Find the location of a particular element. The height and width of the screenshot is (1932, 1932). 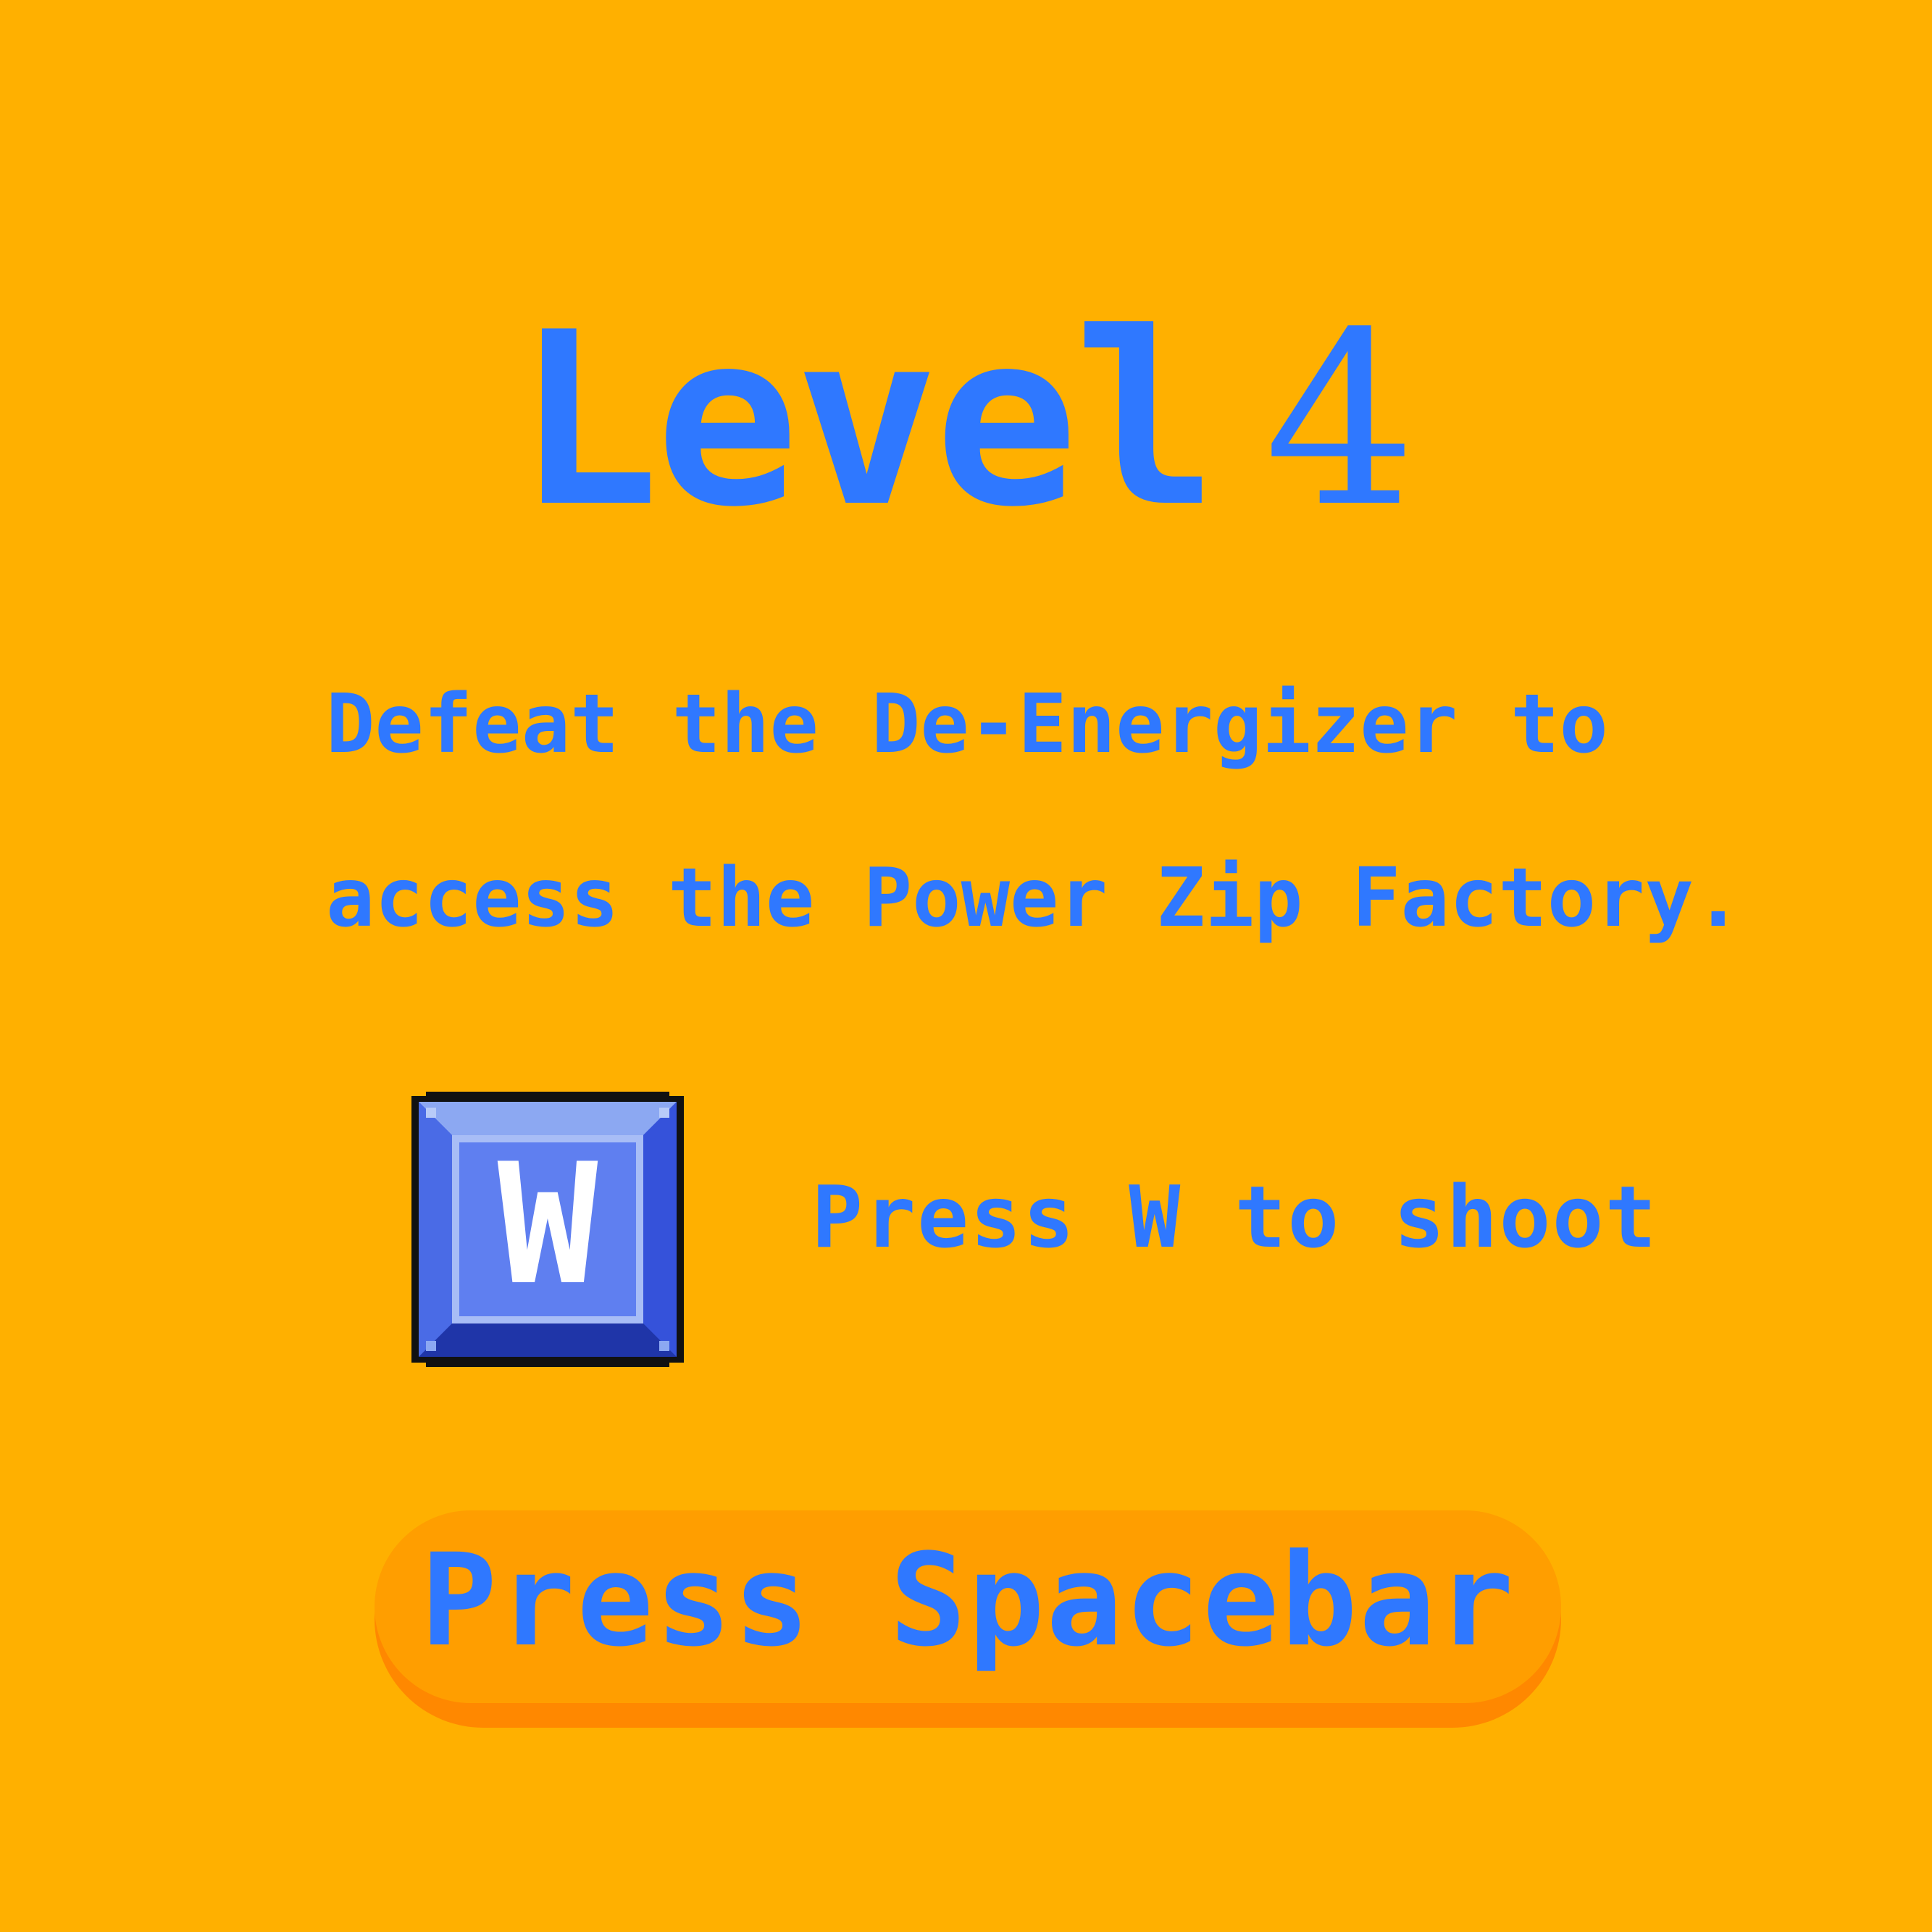

level-title: Level 4 is located at coordinates (966, 420).